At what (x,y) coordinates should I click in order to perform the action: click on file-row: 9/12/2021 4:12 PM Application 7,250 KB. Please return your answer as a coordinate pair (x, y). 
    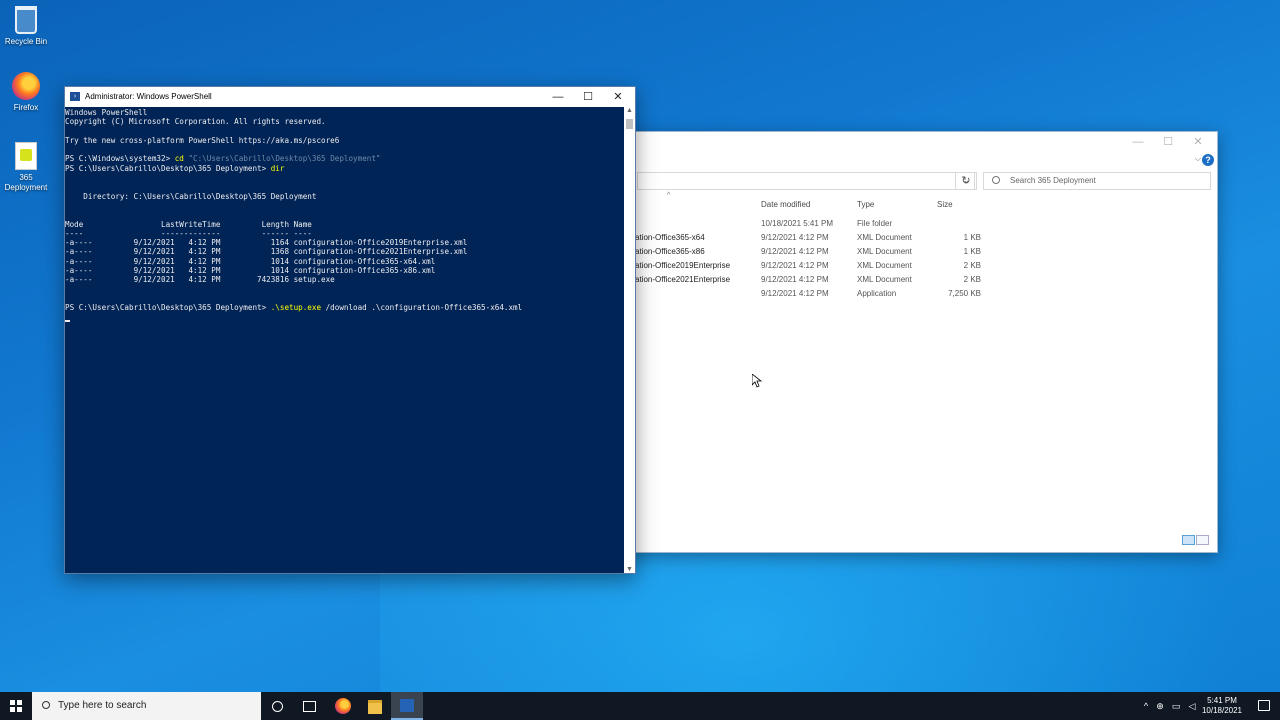
    Looking at the image, I should click on (815, 295).